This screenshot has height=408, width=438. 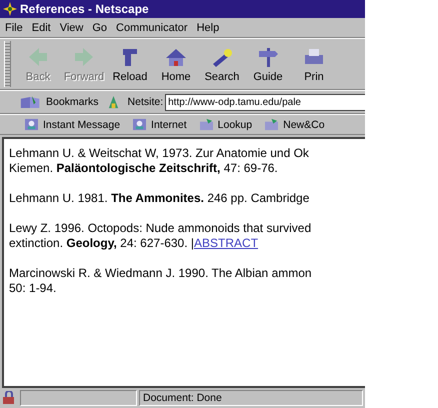 What do you see at coordinates (159, 198) in the screenshot?
I see `reference-text: Lehmann U. 1981. The Ammonites. 246 pp. Cambridge` at bounding box center [159, 198].